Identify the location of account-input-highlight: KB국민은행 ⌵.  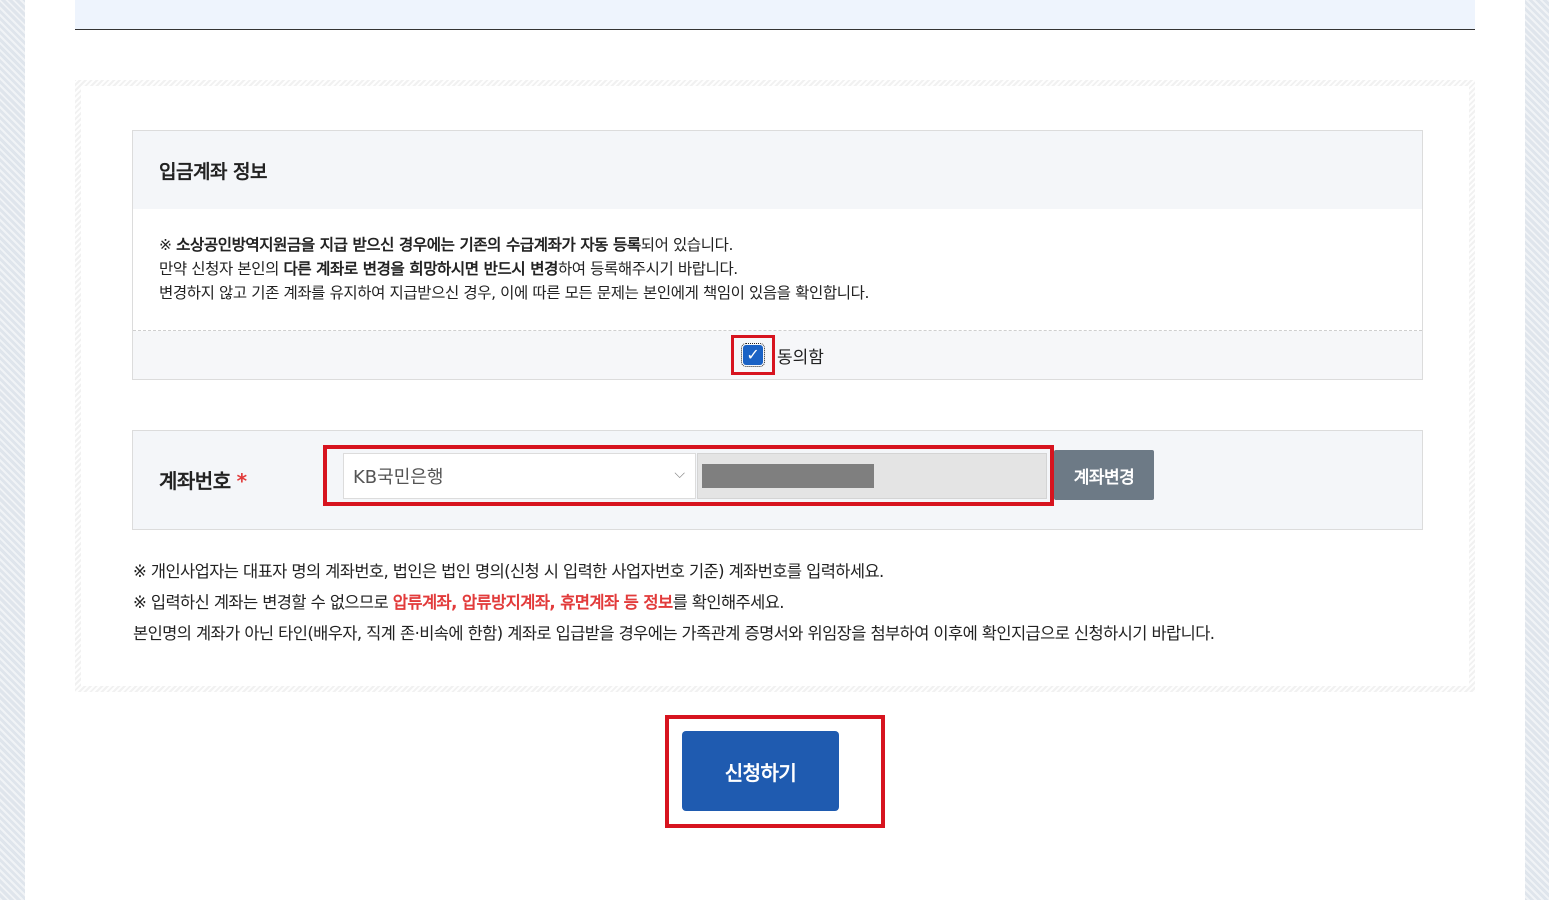
(688, 475).